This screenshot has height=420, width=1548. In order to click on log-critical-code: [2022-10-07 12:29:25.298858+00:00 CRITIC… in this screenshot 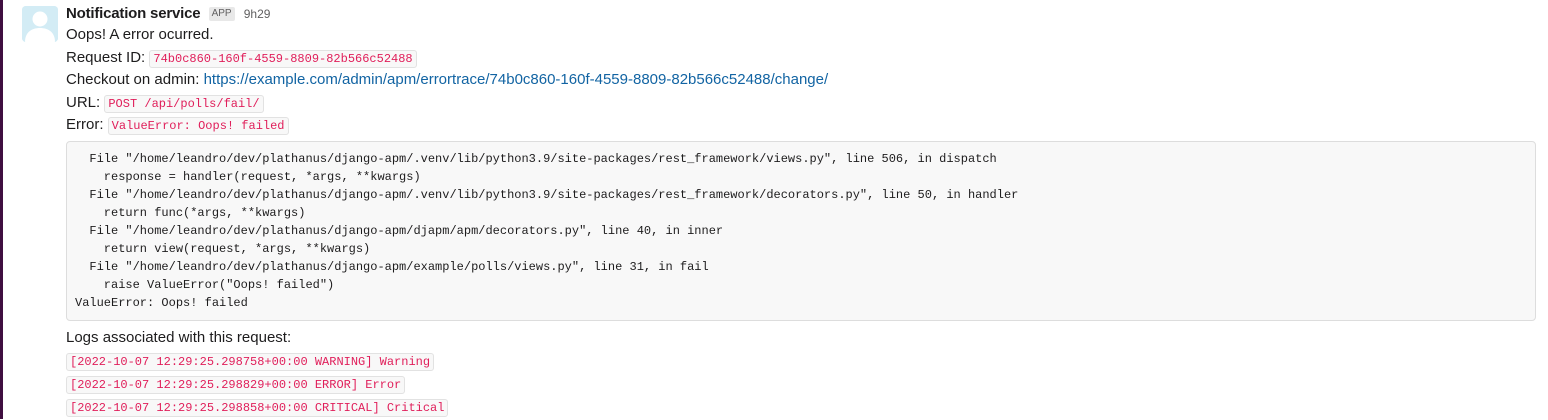, I will do `click(257, 408)`.